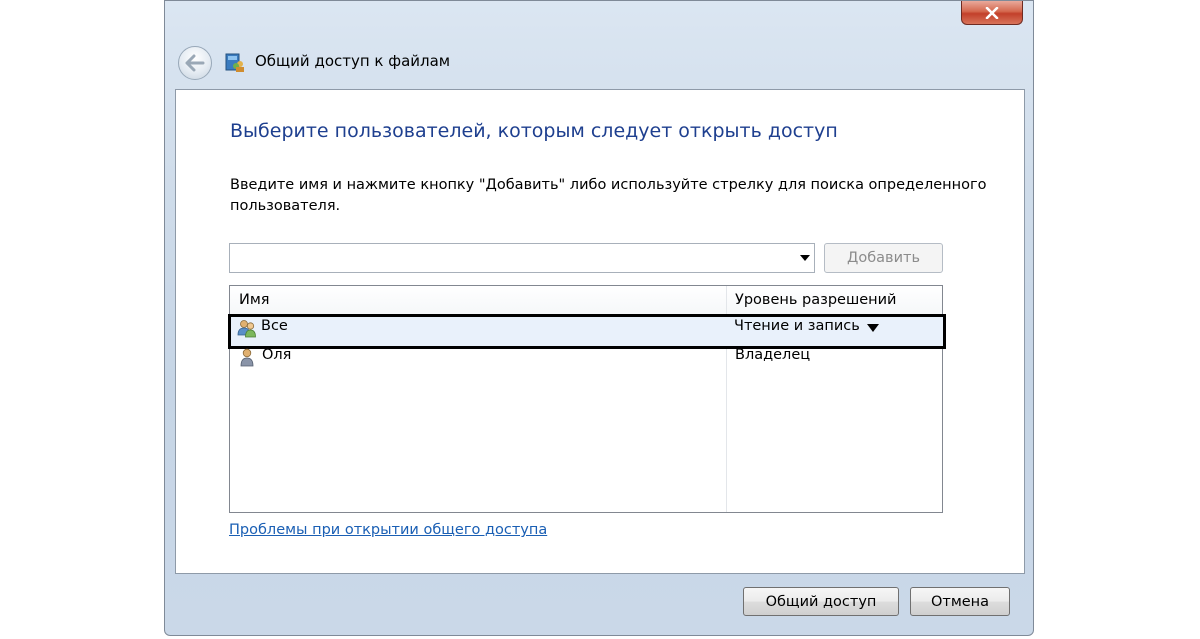  I want to click on sharing-problems-link: Проблемы при открытии общего доступа, so click(388, 530).